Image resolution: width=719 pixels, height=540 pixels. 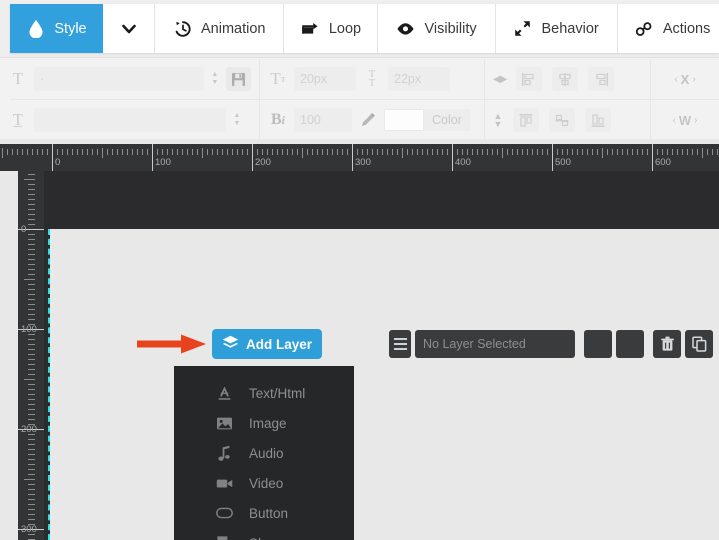 I want to click on expand-arrows-icon, so click(x=522, y=28).